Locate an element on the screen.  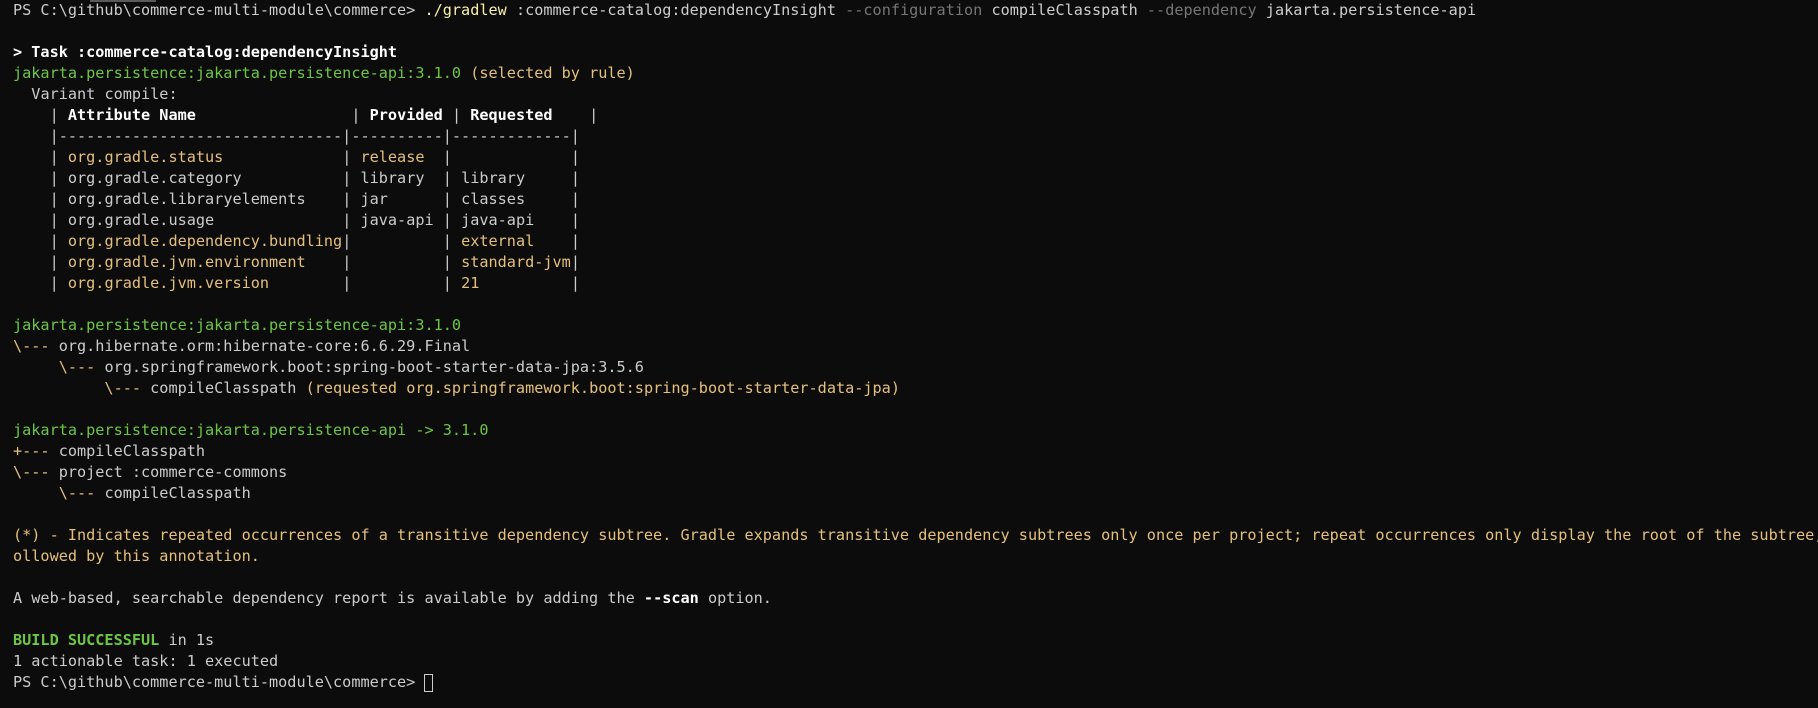
tree2-item-b-label: project :commerce-commons is located at coordinates (173, 472).